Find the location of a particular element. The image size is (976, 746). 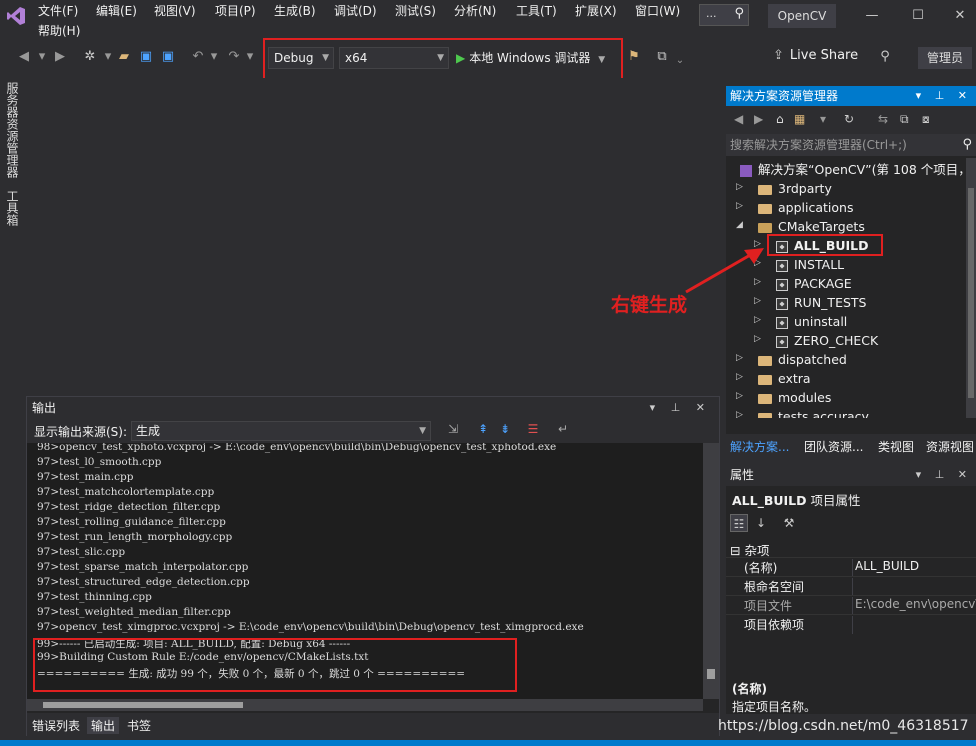

alphabetical-icon: ↓ is located at coordinates (761, 523).